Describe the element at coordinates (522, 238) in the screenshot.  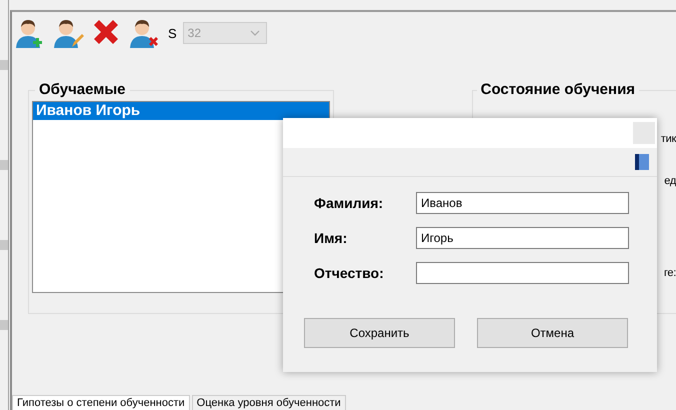
I see `input-field: Игорь` at that location.